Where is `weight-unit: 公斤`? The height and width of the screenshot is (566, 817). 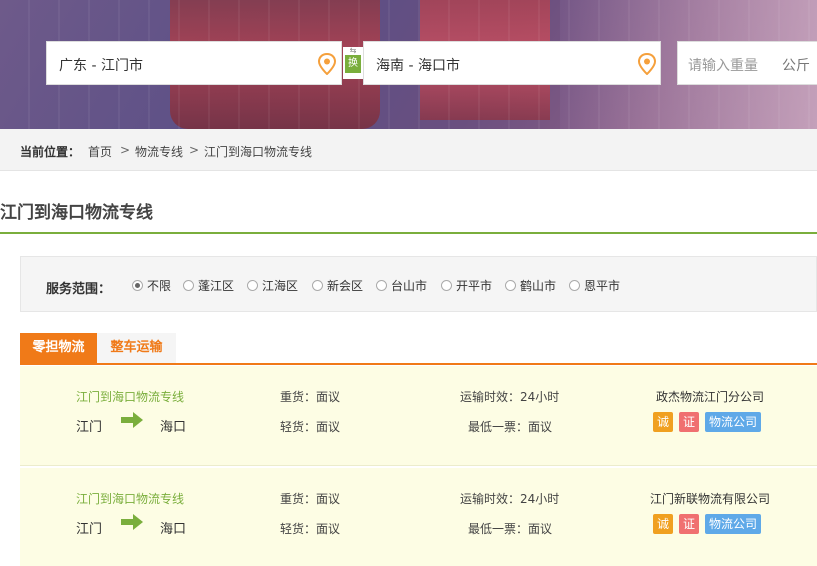 weight-unit: 公斤 is located at coordinates (796, 66).